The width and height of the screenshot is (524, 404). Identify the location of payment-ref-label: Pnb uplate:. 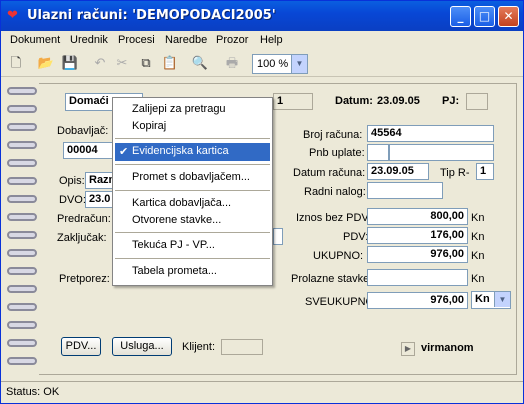
(337, 153).